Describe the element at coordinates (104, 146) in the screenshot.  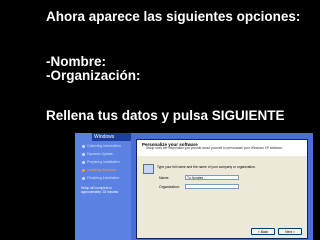
I see `setup-step: Collecting information` at that location.